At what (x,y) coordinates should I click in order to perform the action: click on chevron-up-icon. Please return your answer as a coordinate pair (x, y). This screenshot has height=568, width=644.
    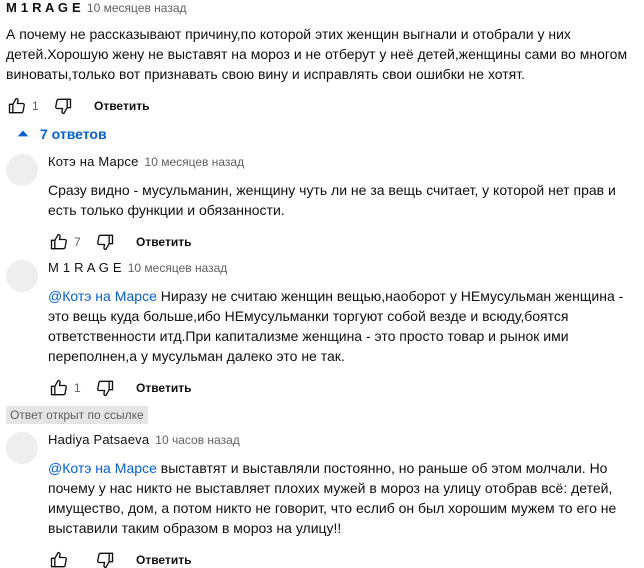
    Looking at the image, I should click on (23, 133).